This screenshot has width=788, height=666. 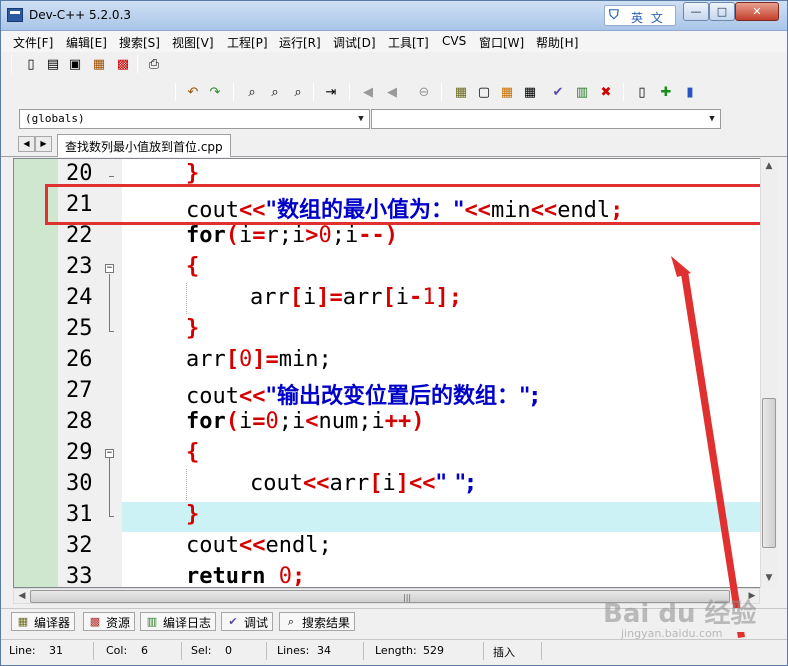 I want to click on chart-icon: ▥, so click(x=152, y=621).